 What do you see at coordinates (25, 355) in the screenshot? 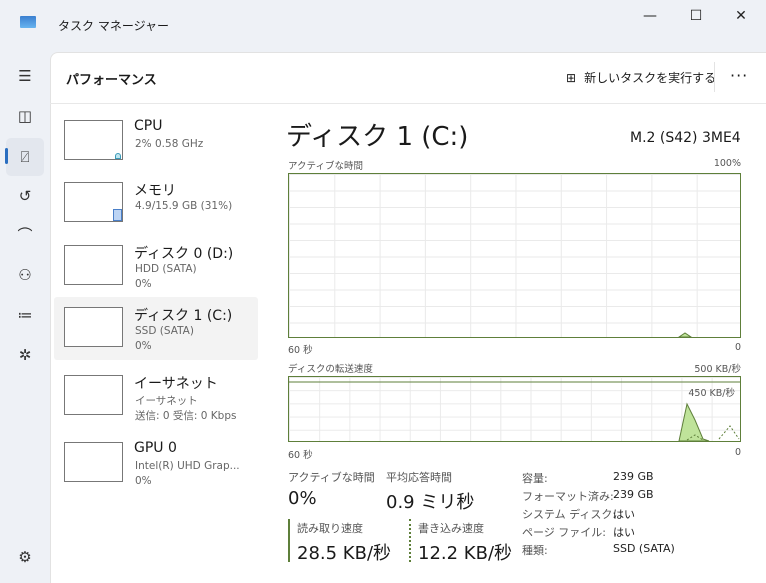
I see `services-icon: ✲` at bounding box center [25, 355].